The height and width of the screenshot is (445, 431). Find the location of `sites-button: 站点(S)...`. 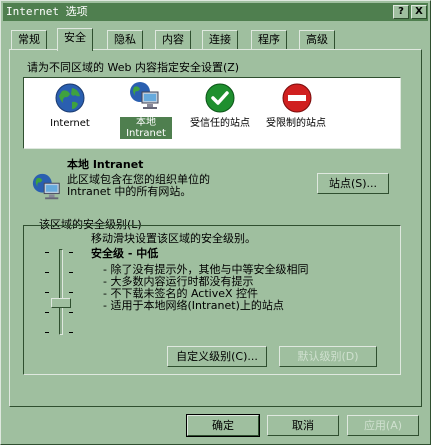

sites-button: 站点(S)... is located at coordinates (353, 183).